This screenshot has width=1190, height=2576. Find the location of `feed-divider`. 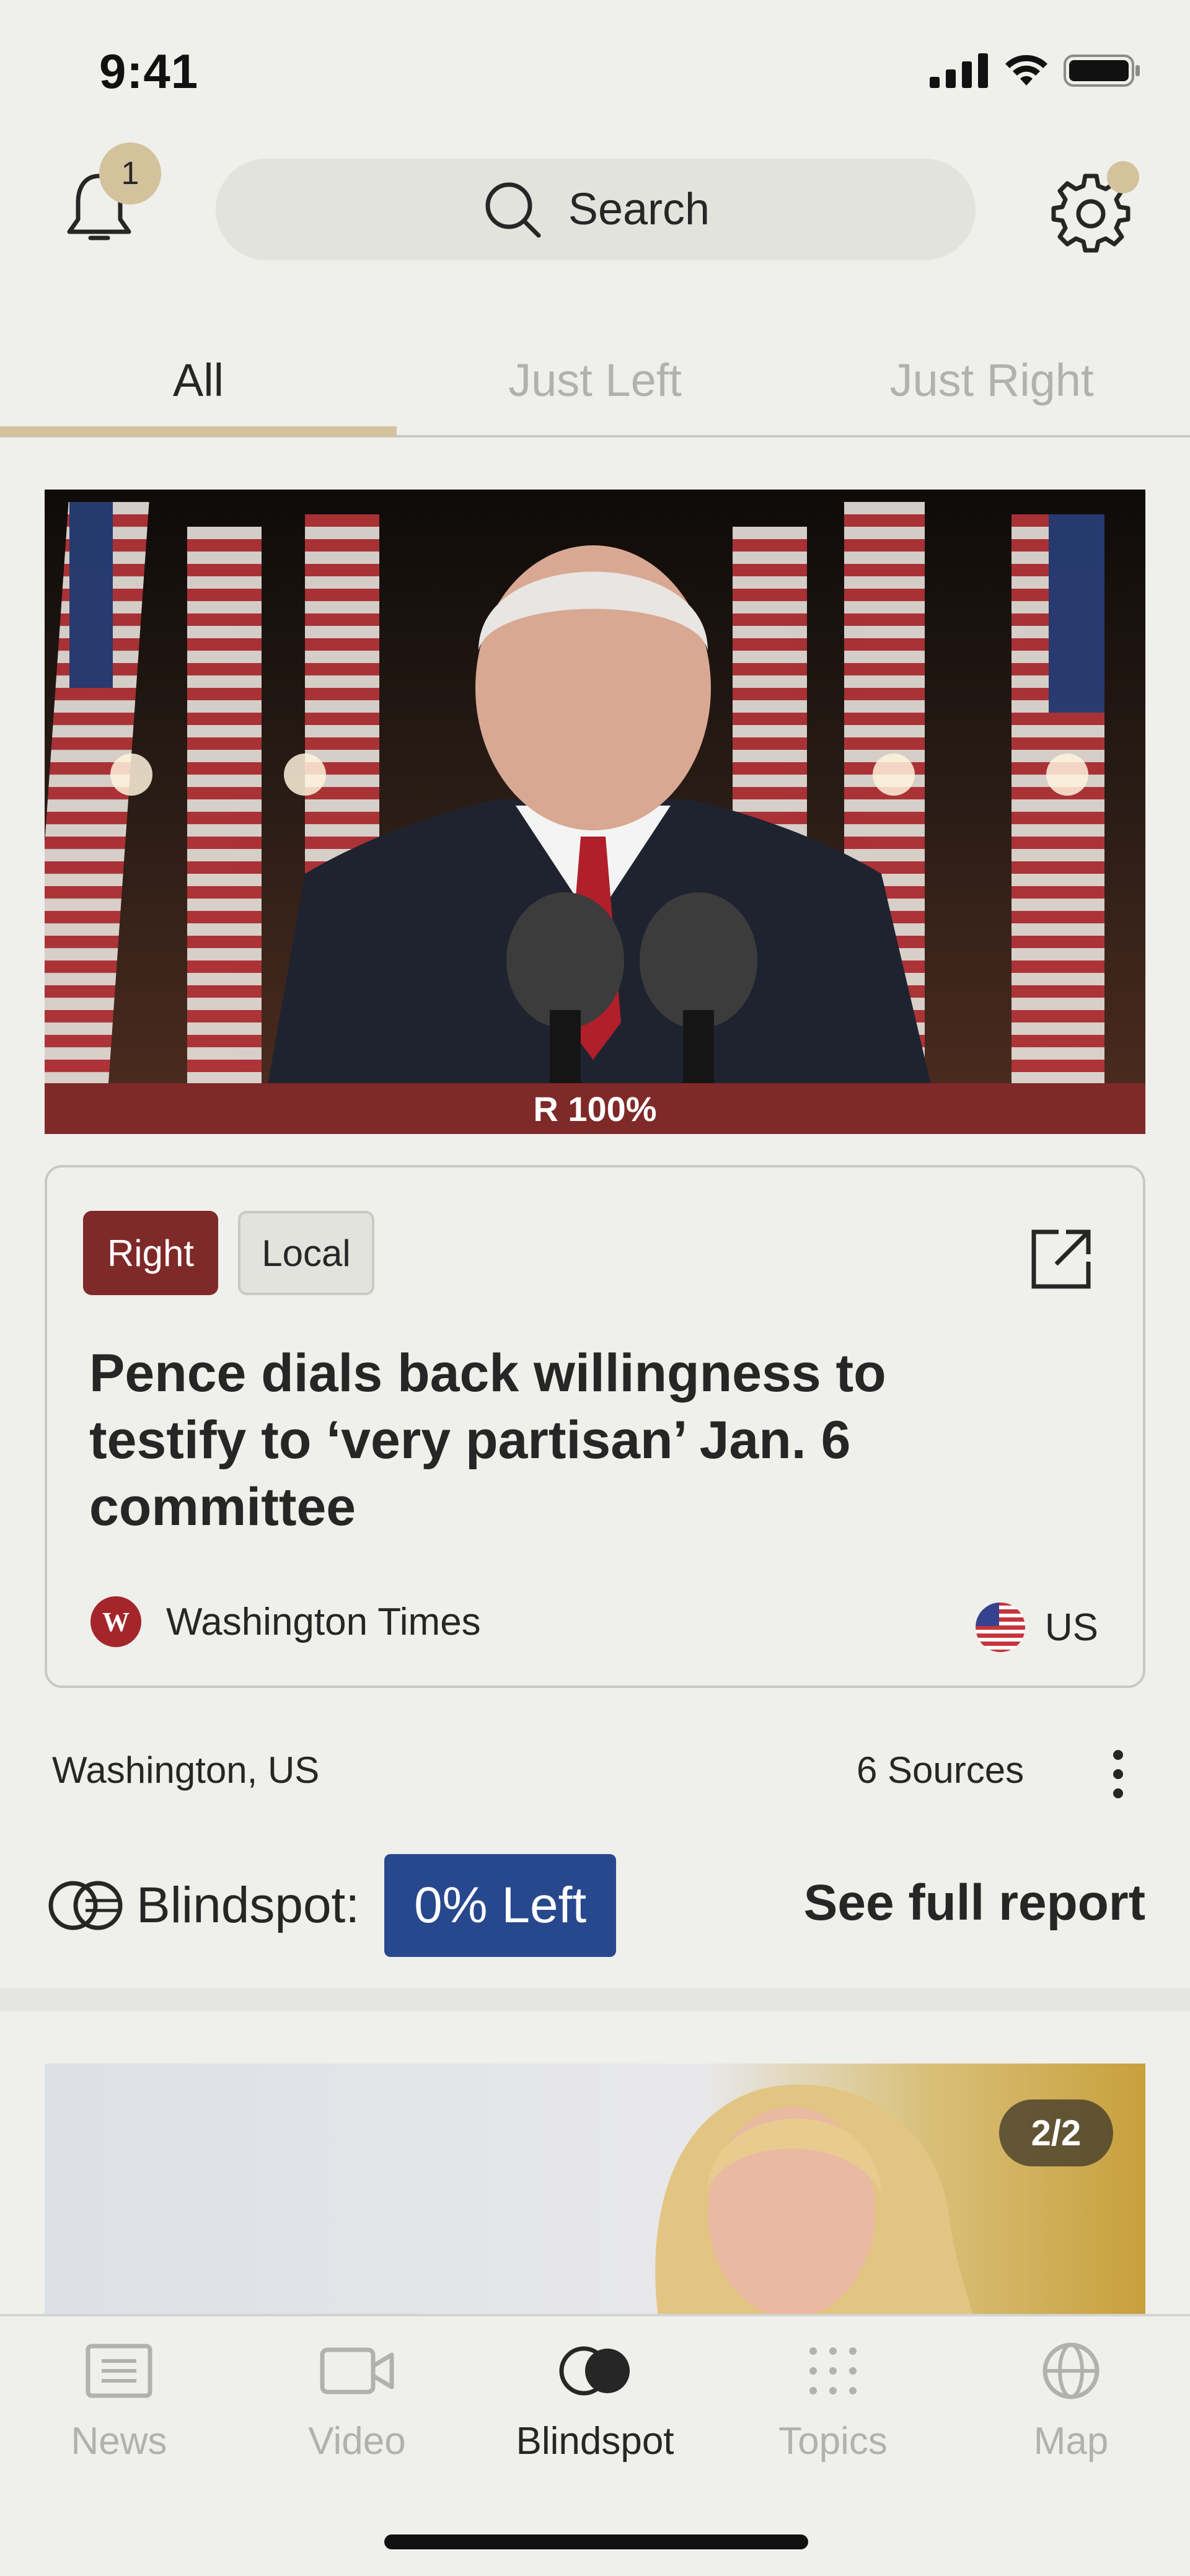

feed-divider is located at coordinates (595, 2000).